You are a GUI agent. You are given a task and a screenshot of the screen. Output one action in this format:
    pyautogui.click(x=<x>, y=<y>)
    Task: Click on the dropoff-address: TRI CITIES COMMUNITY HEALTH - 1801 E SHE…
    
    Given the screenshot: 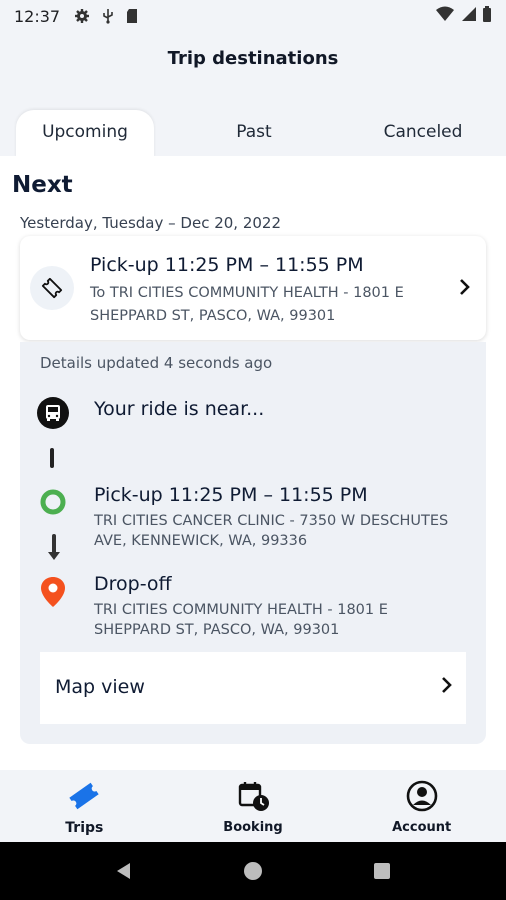 What is the action you would take?
    pyautogui.click(x=241, y=620)
    